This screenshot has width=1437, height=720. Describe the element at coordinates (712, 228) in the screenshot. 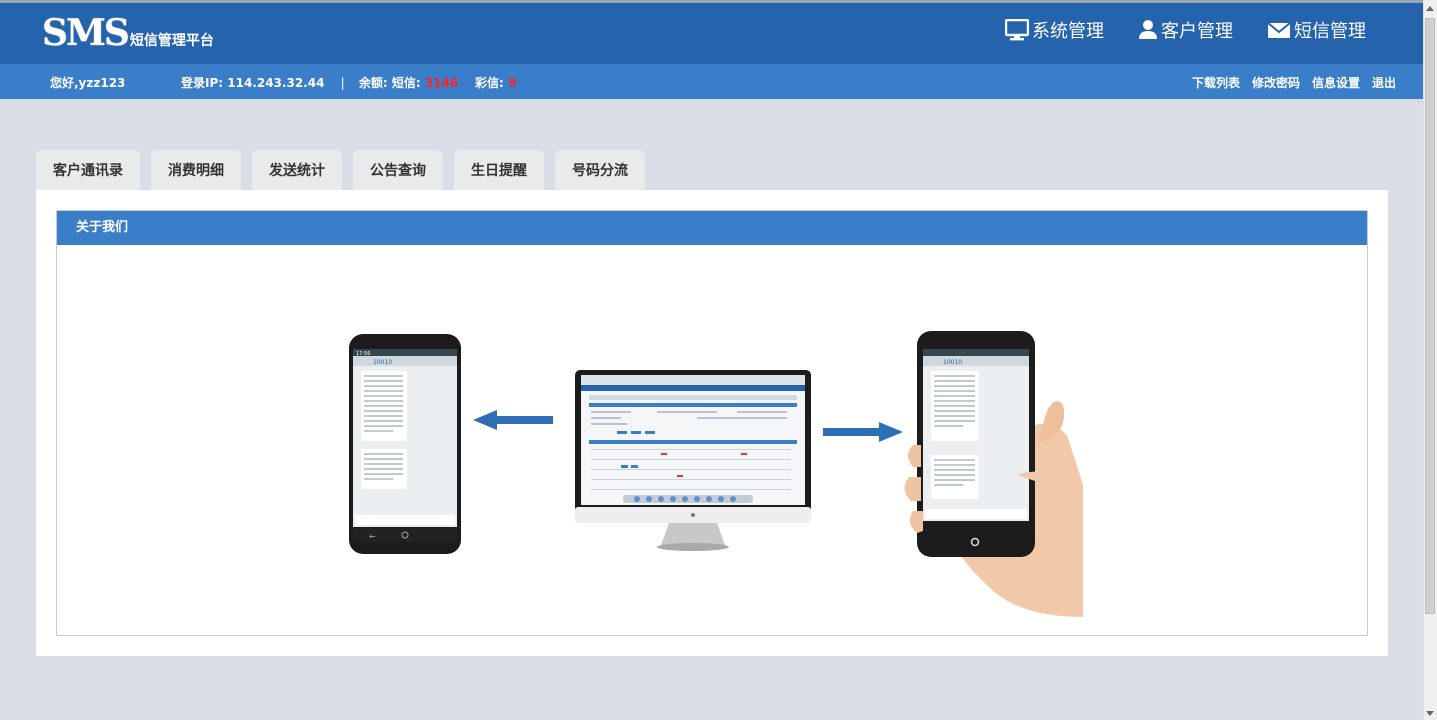

I see `about-title: 关于我们` at that location.